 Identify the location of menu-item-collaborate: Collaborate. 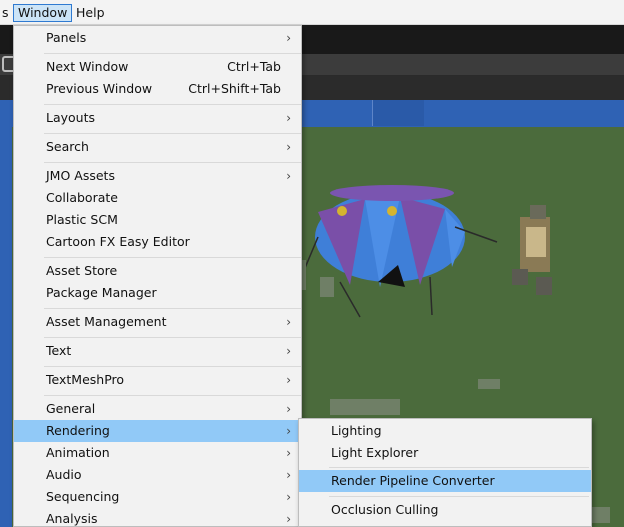
(157, 198).